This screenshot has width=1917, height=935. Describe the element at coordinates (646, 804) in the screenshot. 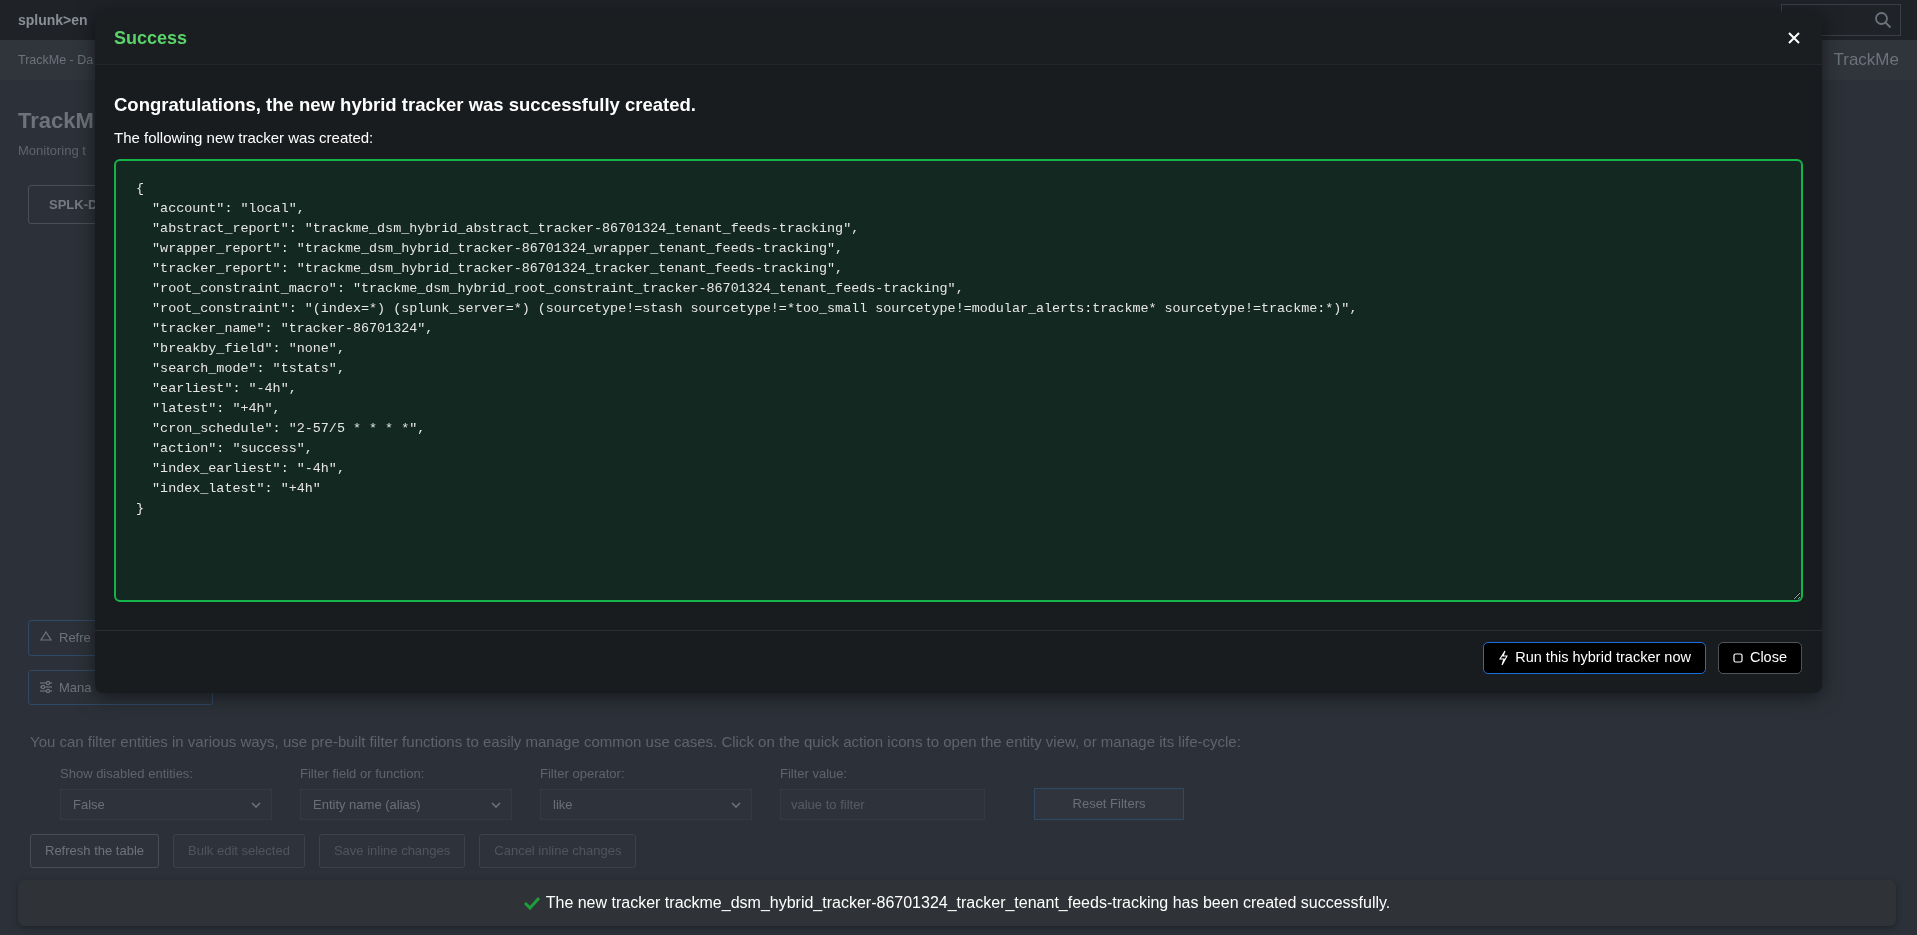

I see `filter-dropdown: like` at that location.